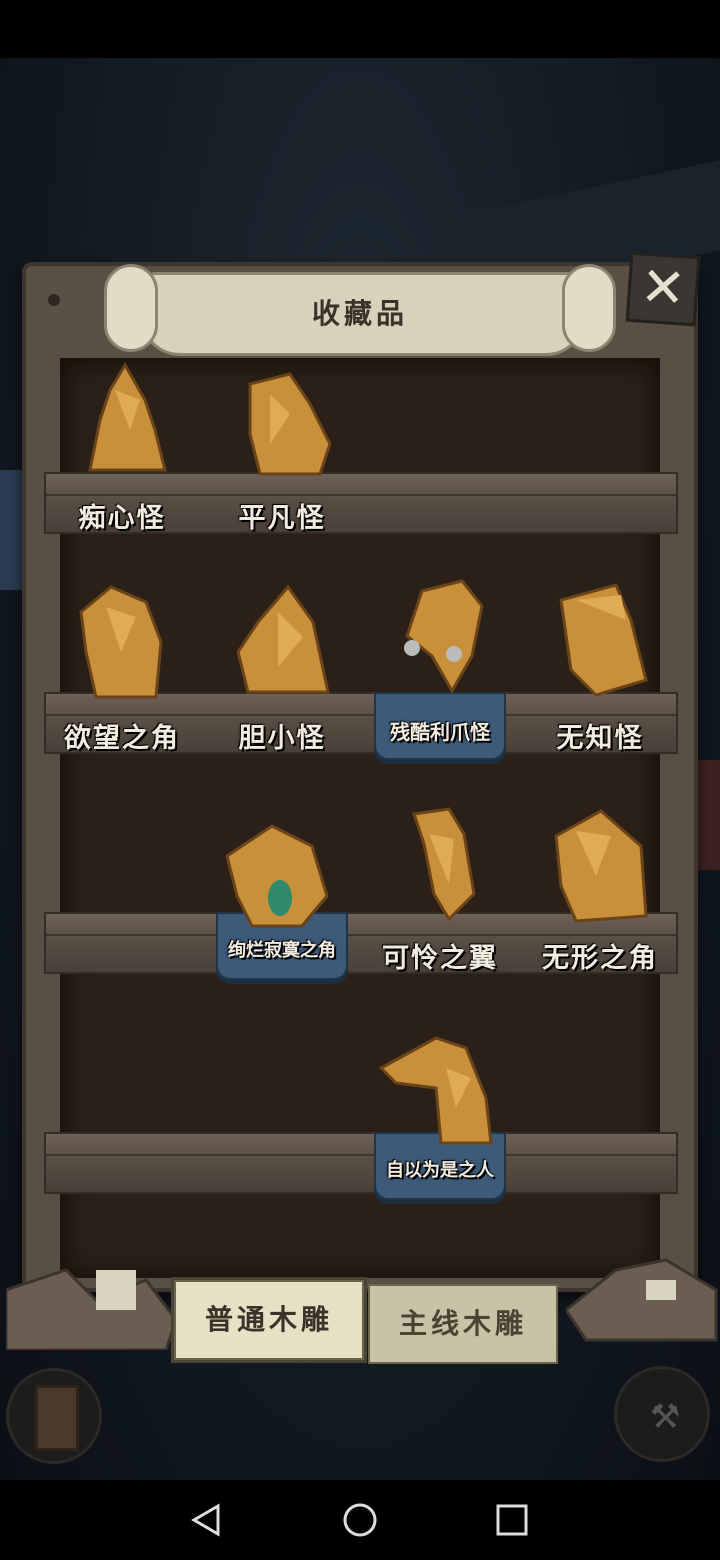 Image resolution: width=720 pixels, height=1560 pixels. I want to click on panel-title: 收藏品, so click(359, 313).